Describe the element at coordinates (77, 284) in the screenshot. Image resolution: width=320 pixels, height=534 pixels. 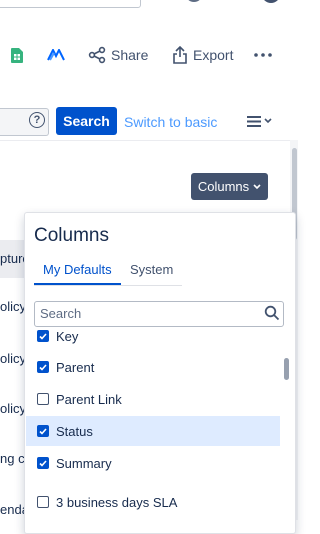
I see `active-tab-indicator` at that location.